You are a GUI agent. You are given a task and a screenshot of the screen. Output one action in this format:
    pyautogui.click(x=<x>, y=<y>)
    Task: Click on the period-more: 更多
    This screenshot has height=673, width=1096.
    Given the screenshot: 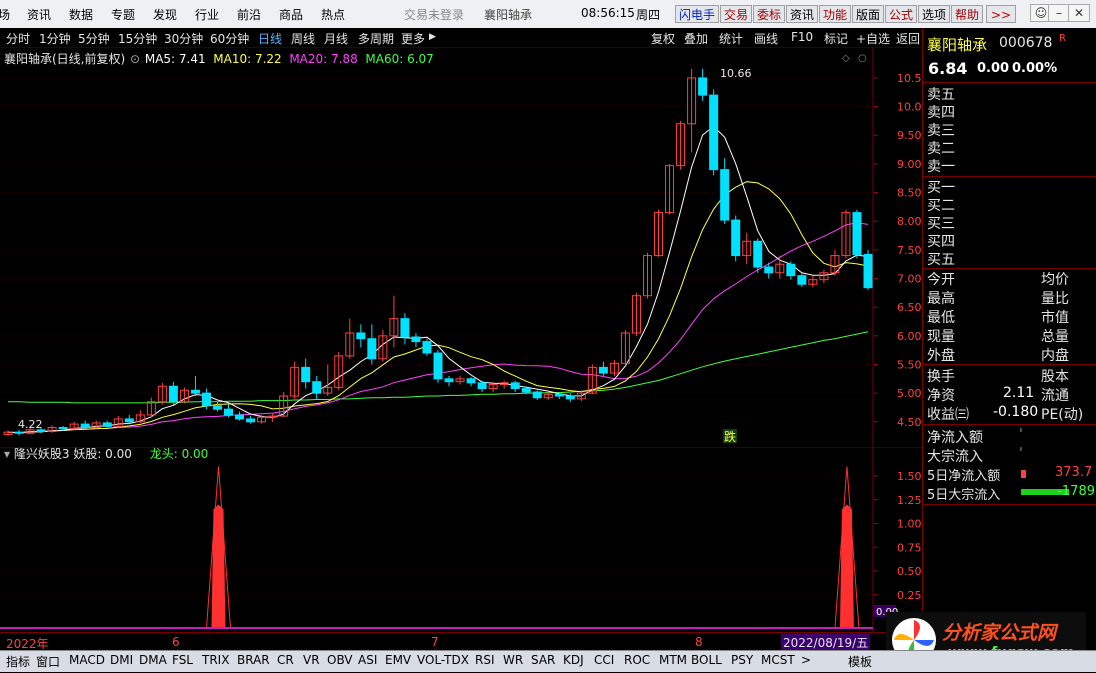 What is the action you would take?
    pyautogui.click(x=413, y=38)
    